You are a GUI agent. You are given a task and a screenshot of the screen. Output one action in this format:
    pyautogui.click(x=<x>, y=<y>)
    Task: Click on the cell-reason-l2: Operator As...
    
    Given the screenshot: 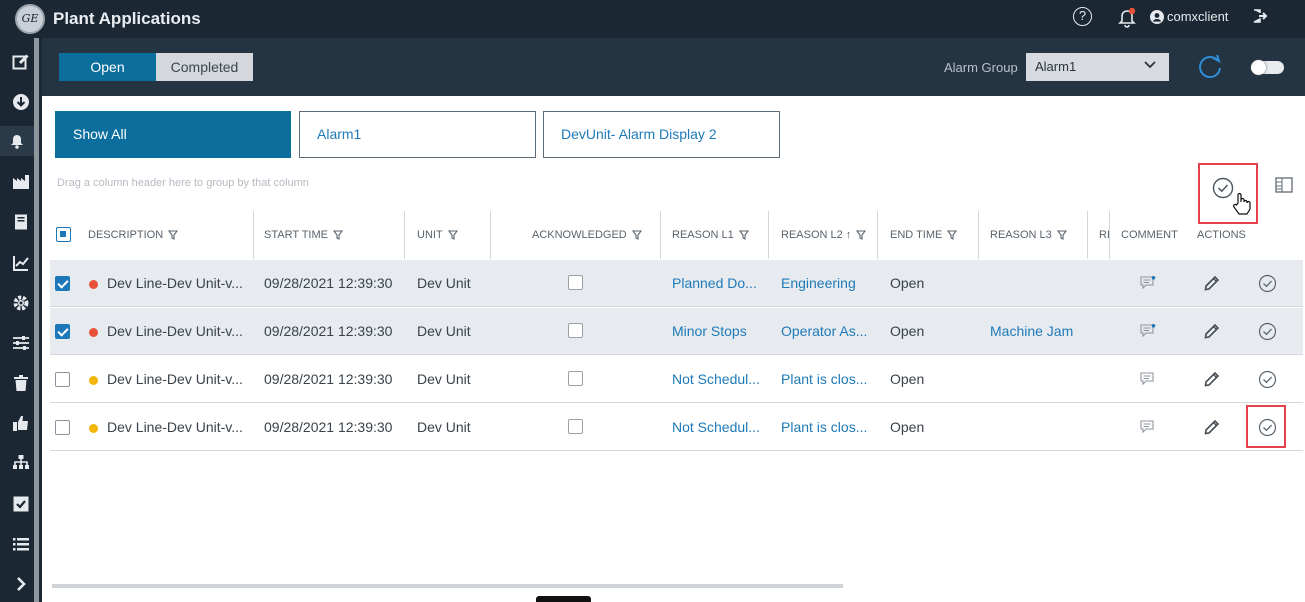 What is the action you would take?
    pyautogui.click(x=827, y=331)
    